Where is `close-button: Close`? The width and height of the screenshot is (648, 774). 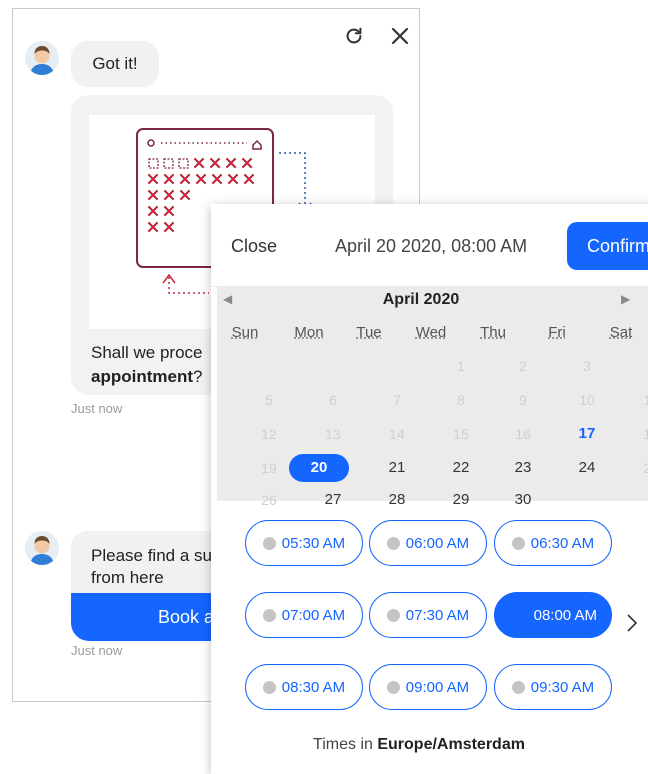 close-button: Close is located at coordinates (254, 246).